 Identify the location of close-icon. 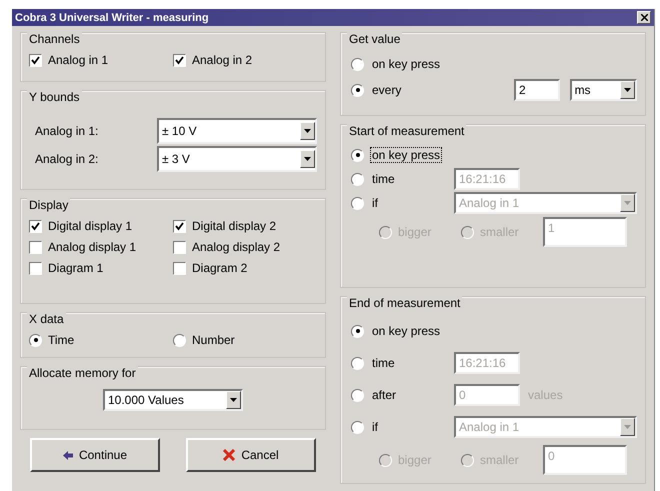
(644, 17).